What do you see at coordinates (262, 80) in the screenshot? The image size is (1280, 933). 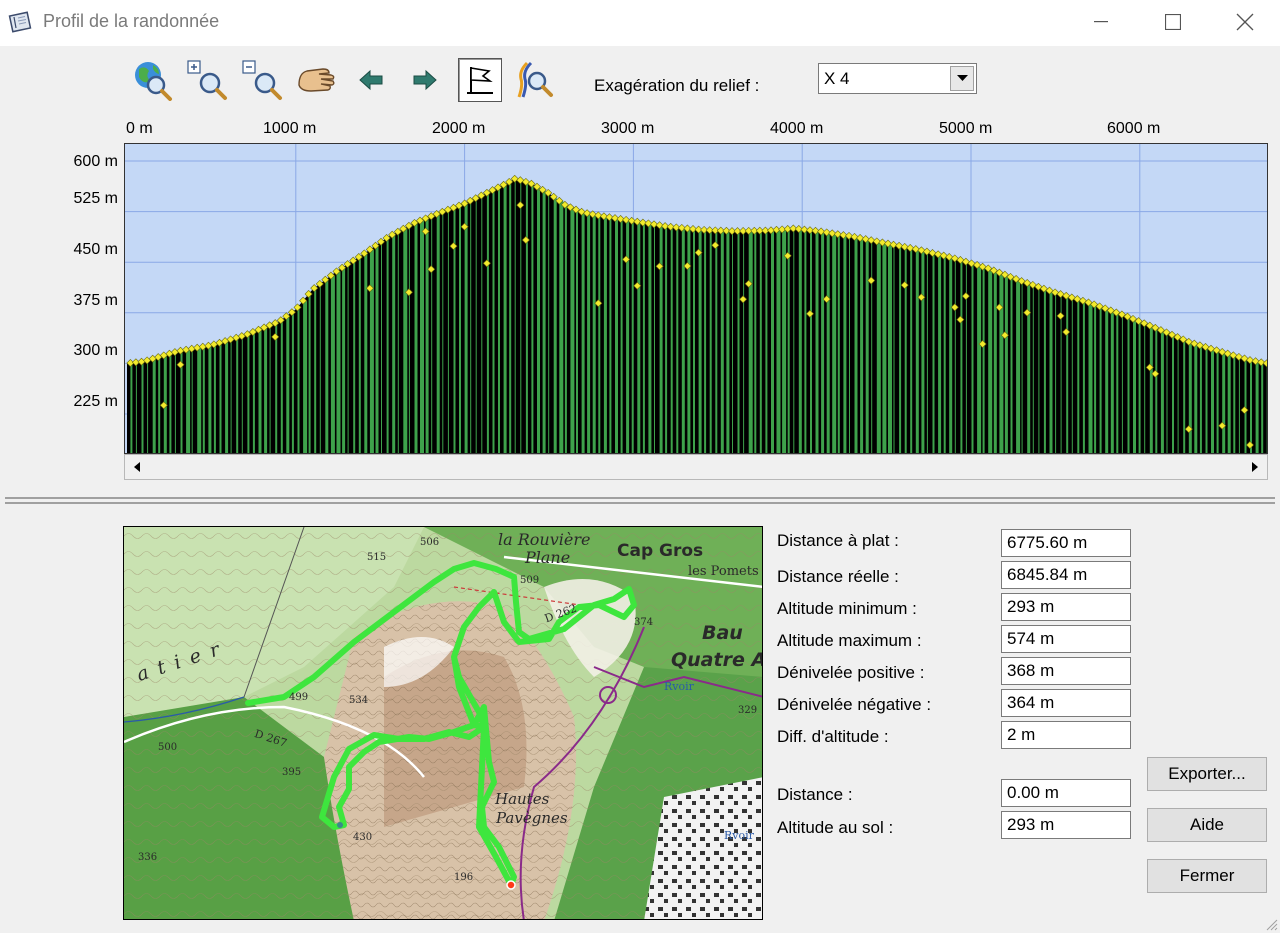 I see `zoom-out-button` at bounding box center [262, 80].